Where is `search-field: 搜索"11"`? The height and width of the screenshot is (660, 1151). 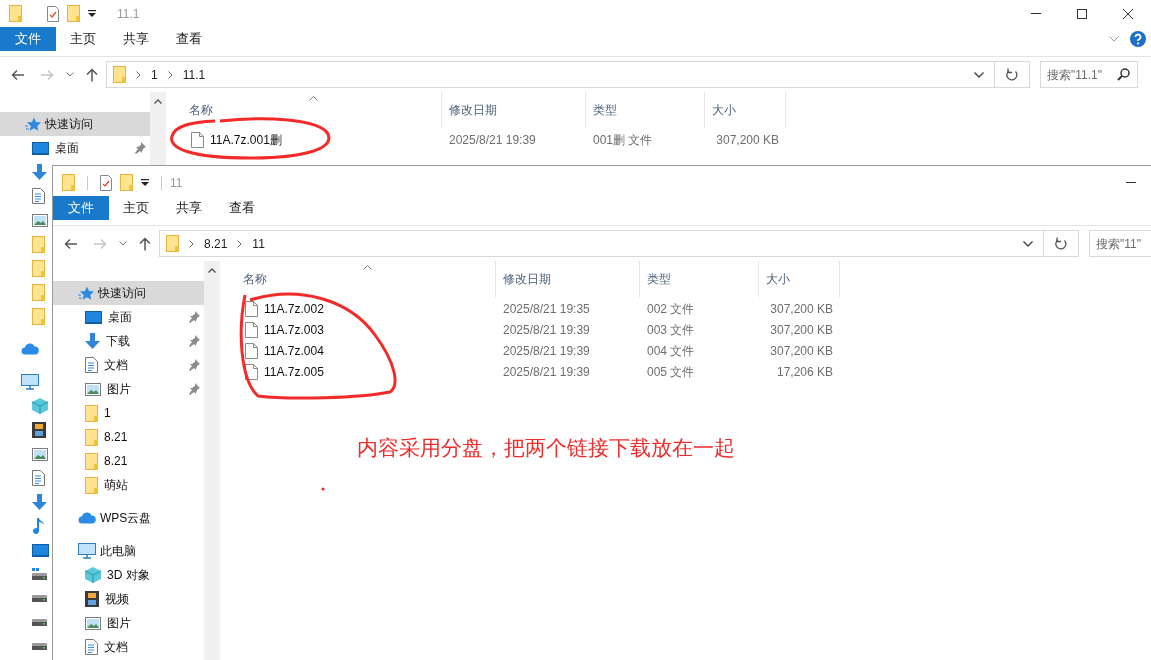 search-field: 搜索"11" is located at coordinates (1120, 243).